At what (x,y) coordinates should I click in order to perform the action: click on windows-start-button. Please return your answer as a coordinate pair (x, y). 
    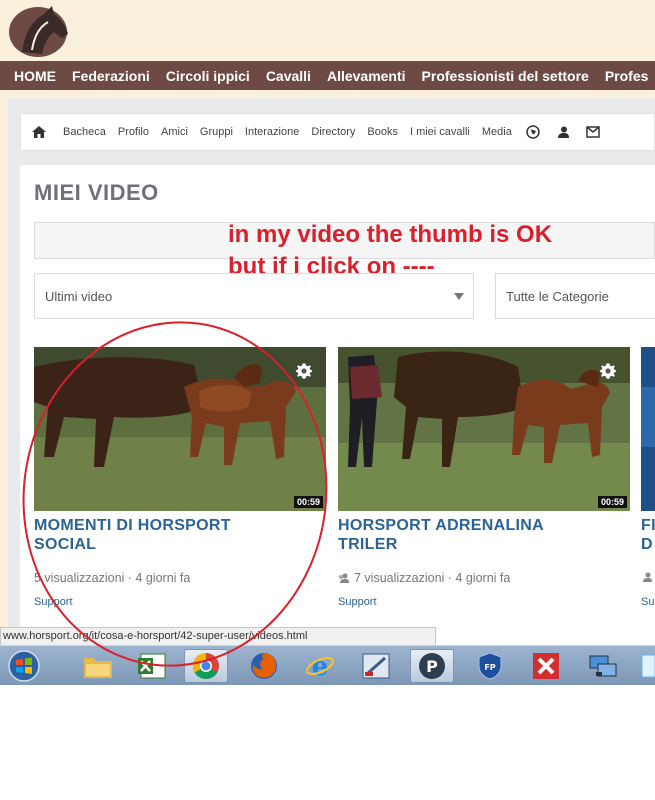
    Looking at the image, I should click on (24, 666).